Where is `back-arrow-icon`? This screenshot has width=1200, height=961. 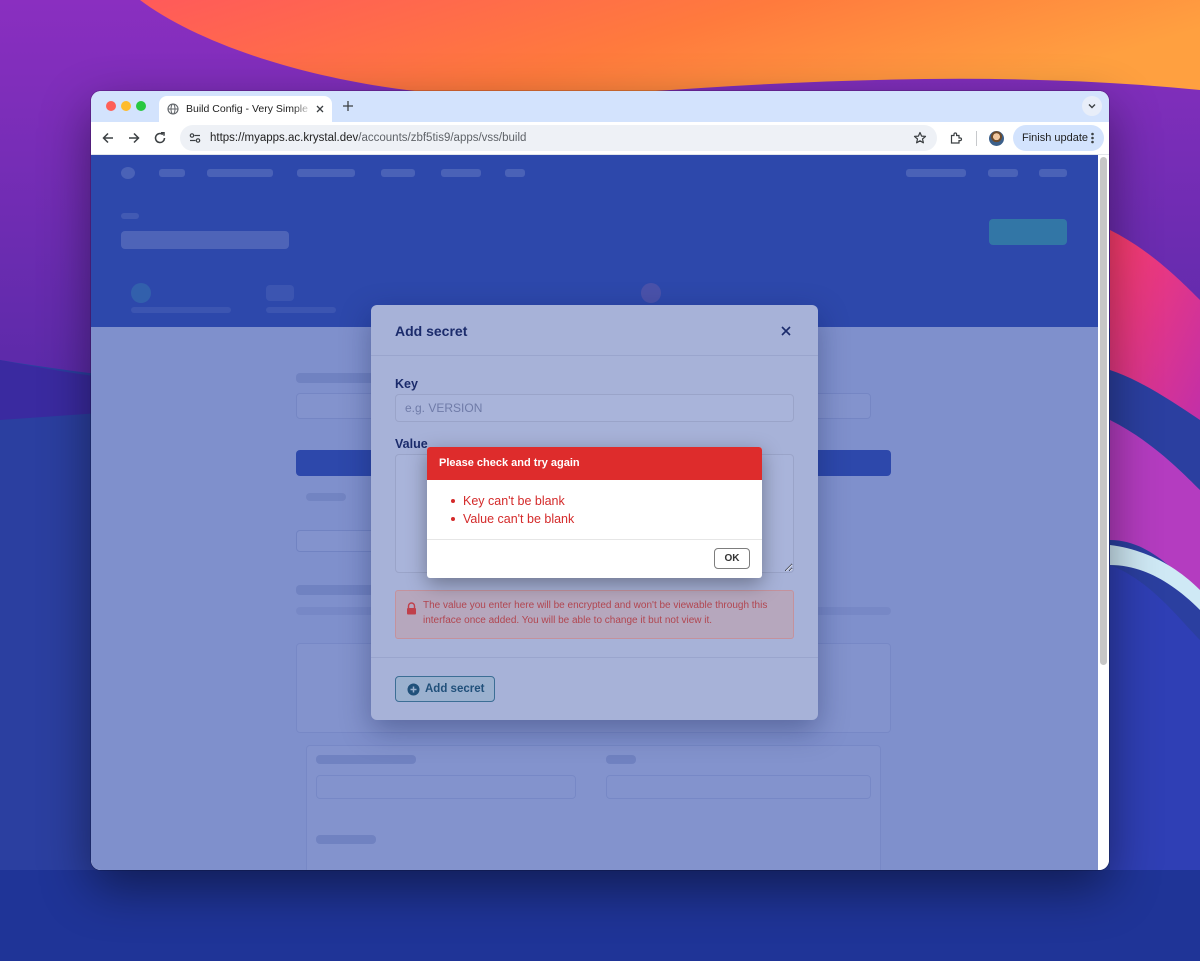
back-arrow-icon is located at coordinates (108, 138).